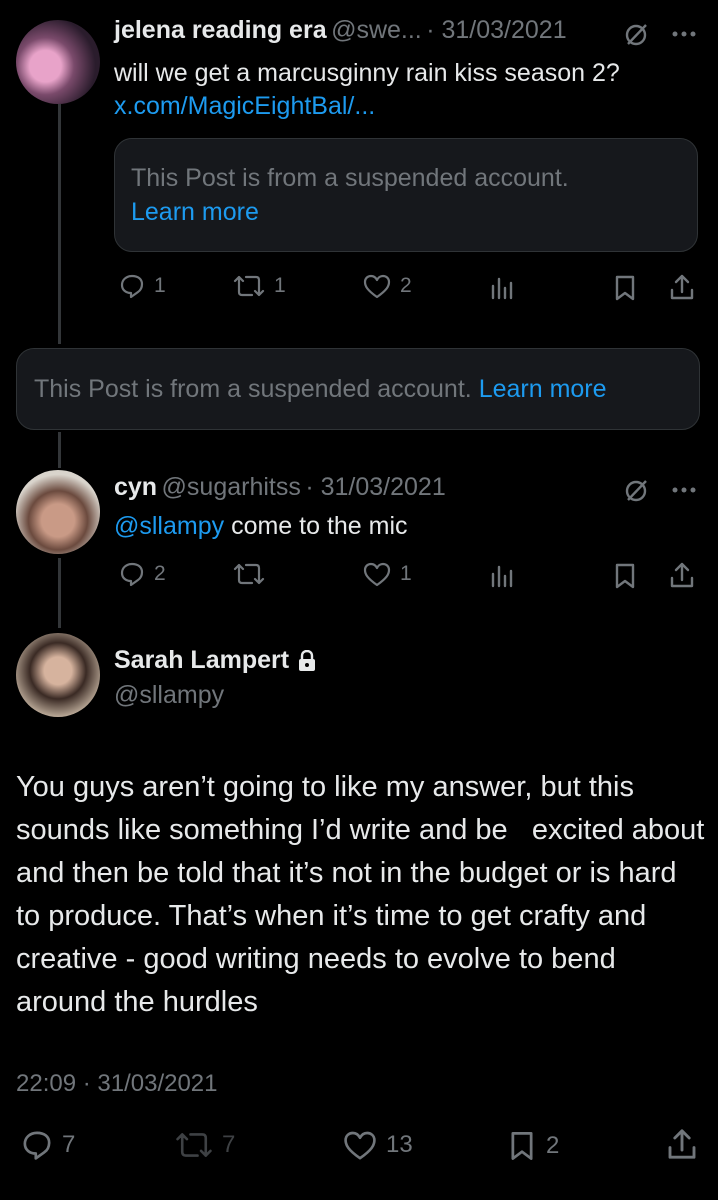 The image size is (718, 1200). What do you see at coordinates (160, 285) in the screenshot?
I see `reply-count: 1` at bounding box center [160, 285].